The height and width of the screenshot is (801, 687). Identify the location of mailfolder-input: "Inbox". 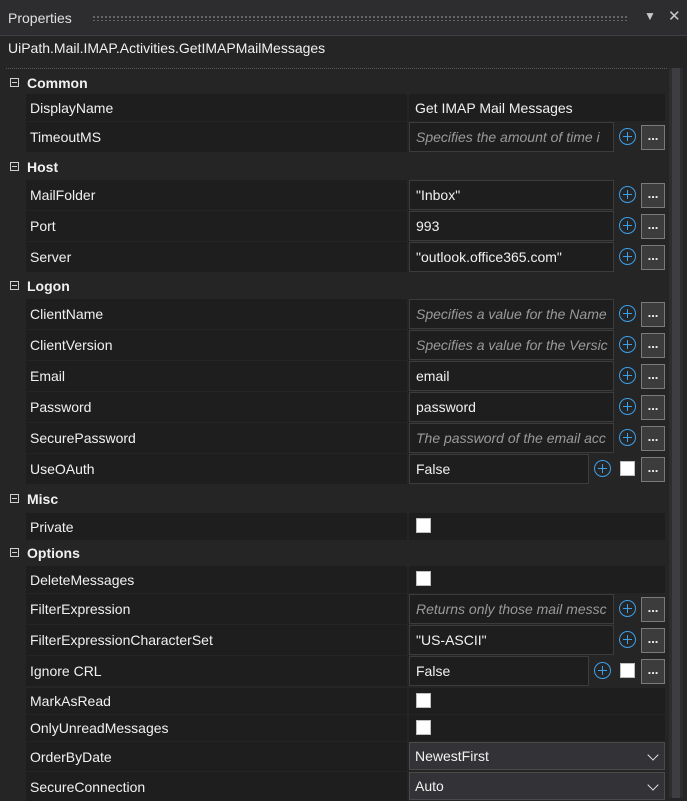
(511, 195).